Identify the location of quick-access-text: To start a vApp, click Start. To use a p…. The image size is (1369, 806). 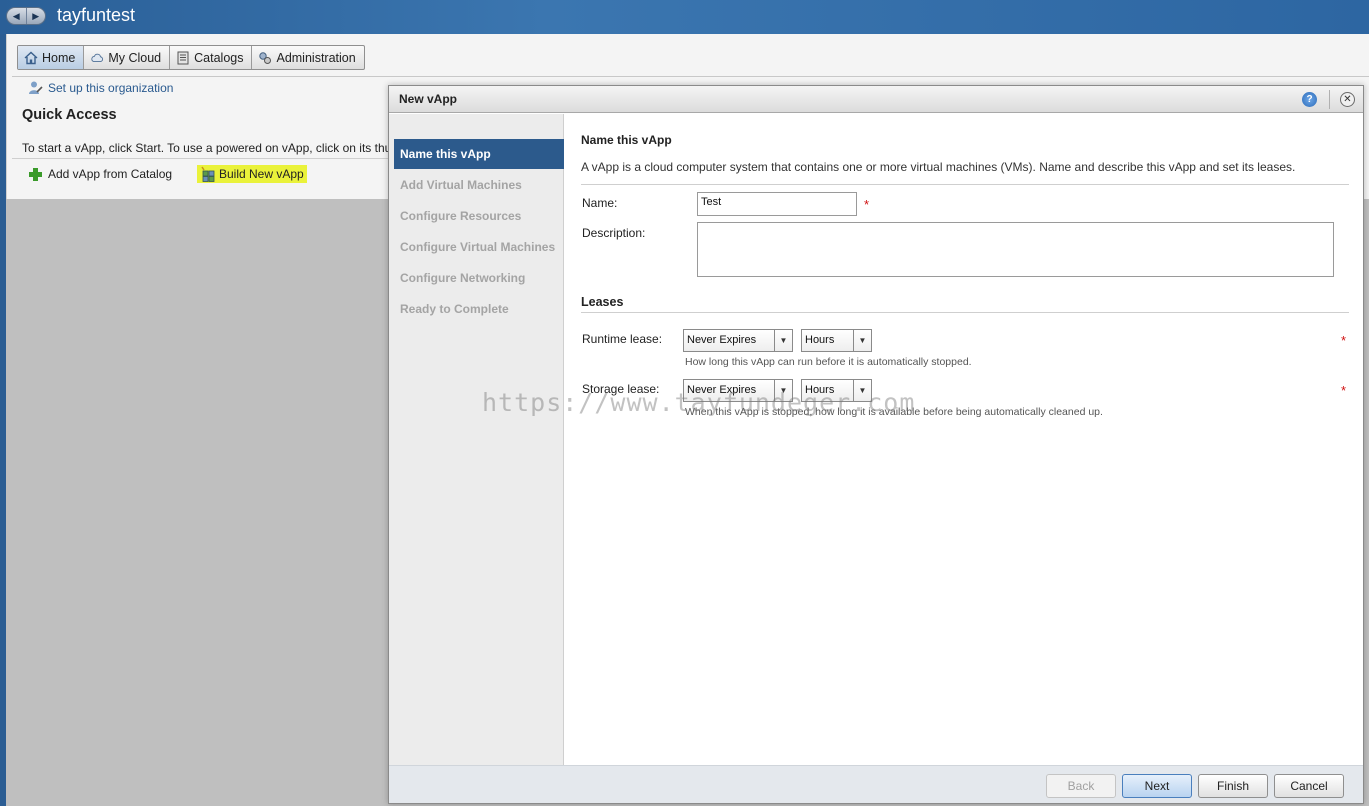
(207, 148).